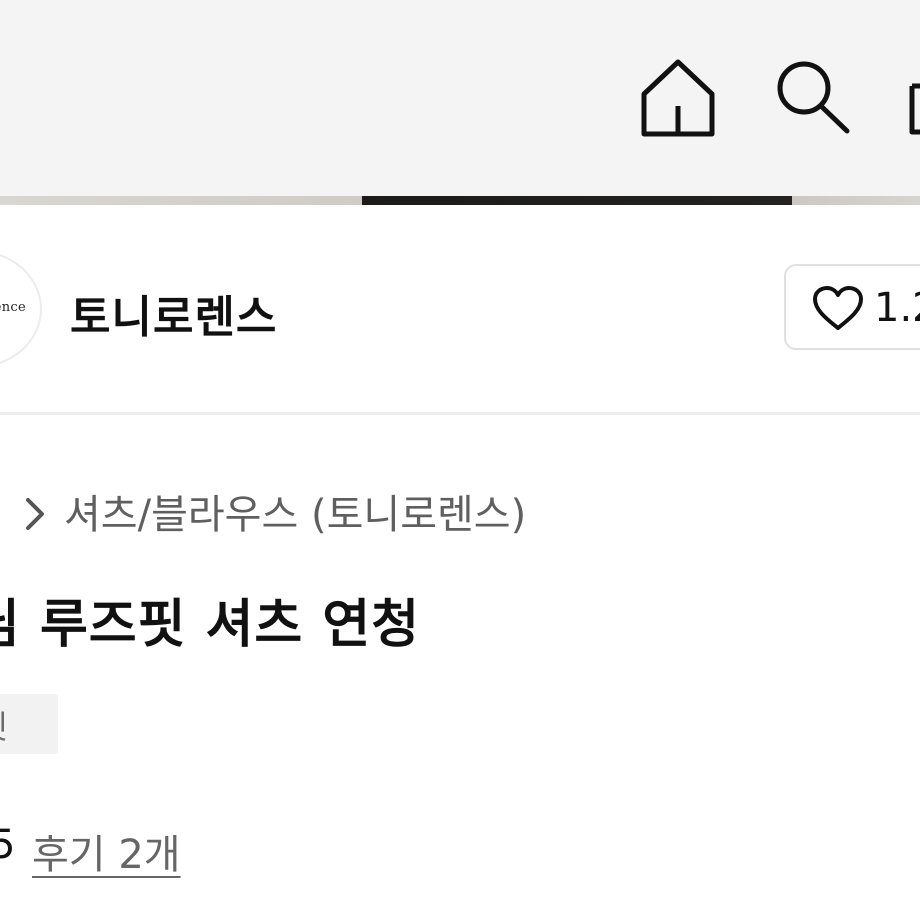  I want to click on rating-row: 5 후기 2개, so click(460, 847).